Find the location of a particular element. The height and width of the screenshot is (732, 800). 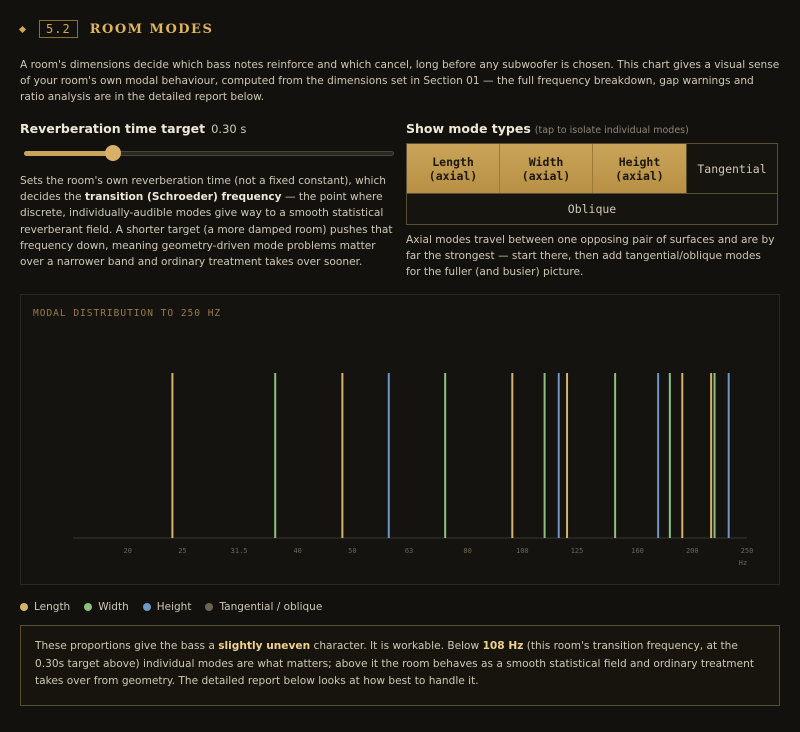

diamond-icon is located at coordinates (22, 29).